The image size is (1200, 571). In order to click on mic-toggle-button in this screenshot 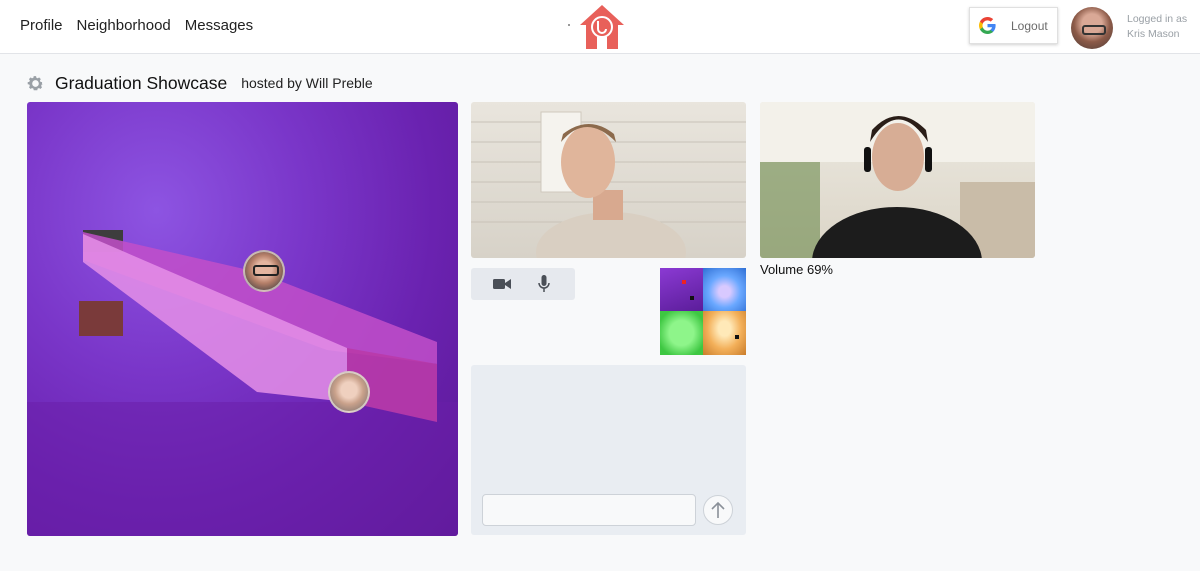, I will do `click(544, 284)`.